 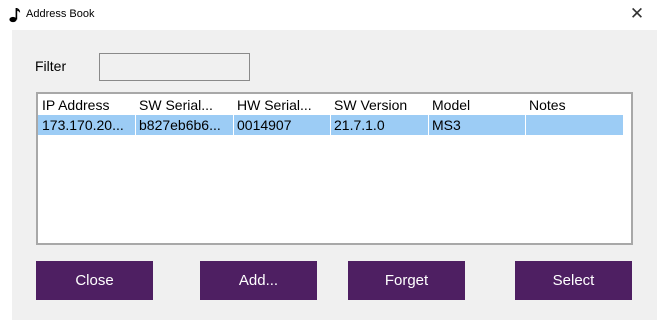 What do you see at coordinates (60, 14) in the screenshot?
I see `window-title: Address Book` at bounding box center [60, 14].